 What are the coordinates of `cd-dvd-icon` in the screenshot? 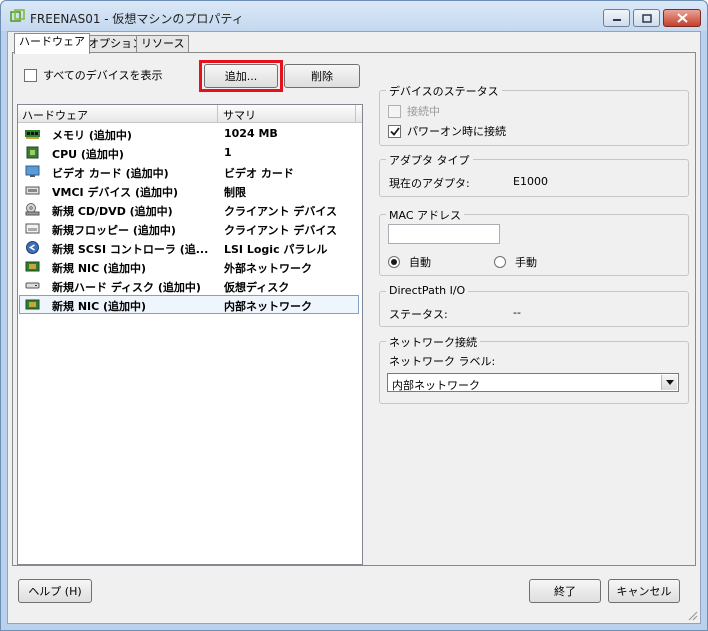 It's located at (32, 209).